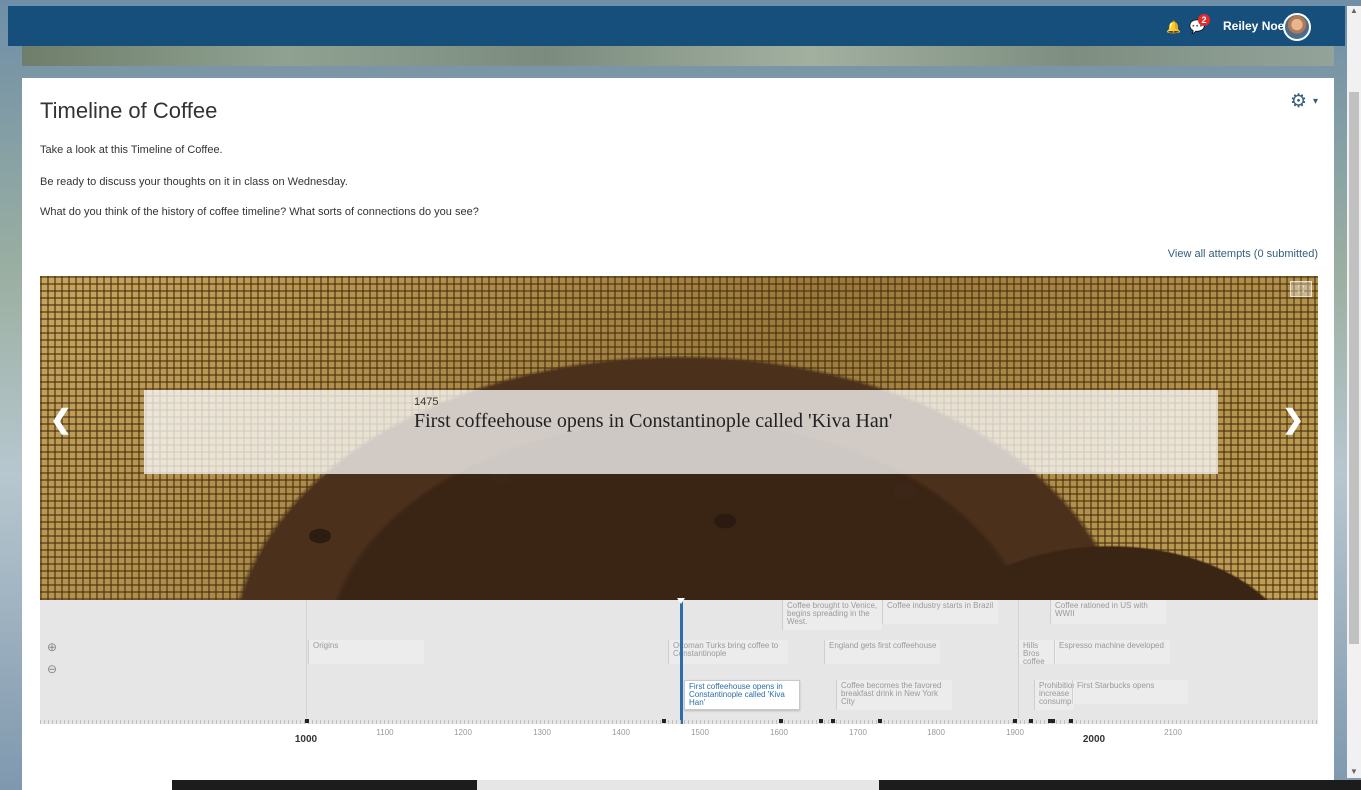 Image resolution: width=1361 pixels, height=790 pixels. What do you see at coordinates (1037, 652) in the screenshot?
I see `timeline-marker: Hills Bros coffee in` at bounding box center [1037, 652].